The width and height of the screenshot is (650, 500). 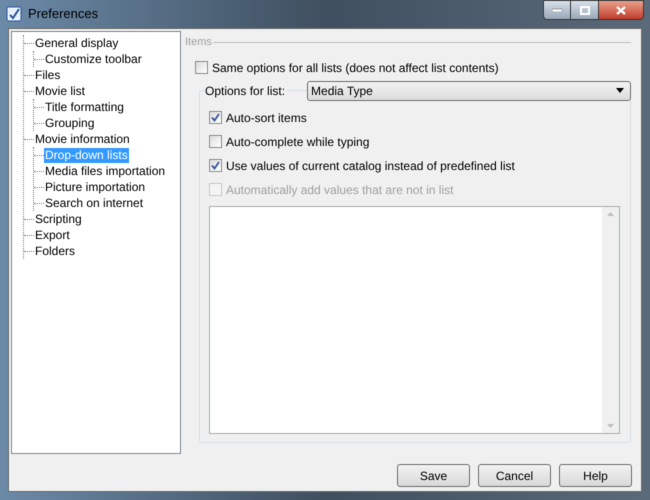 I want to click on tree-item: Scripting, so click(x=58, y=219).